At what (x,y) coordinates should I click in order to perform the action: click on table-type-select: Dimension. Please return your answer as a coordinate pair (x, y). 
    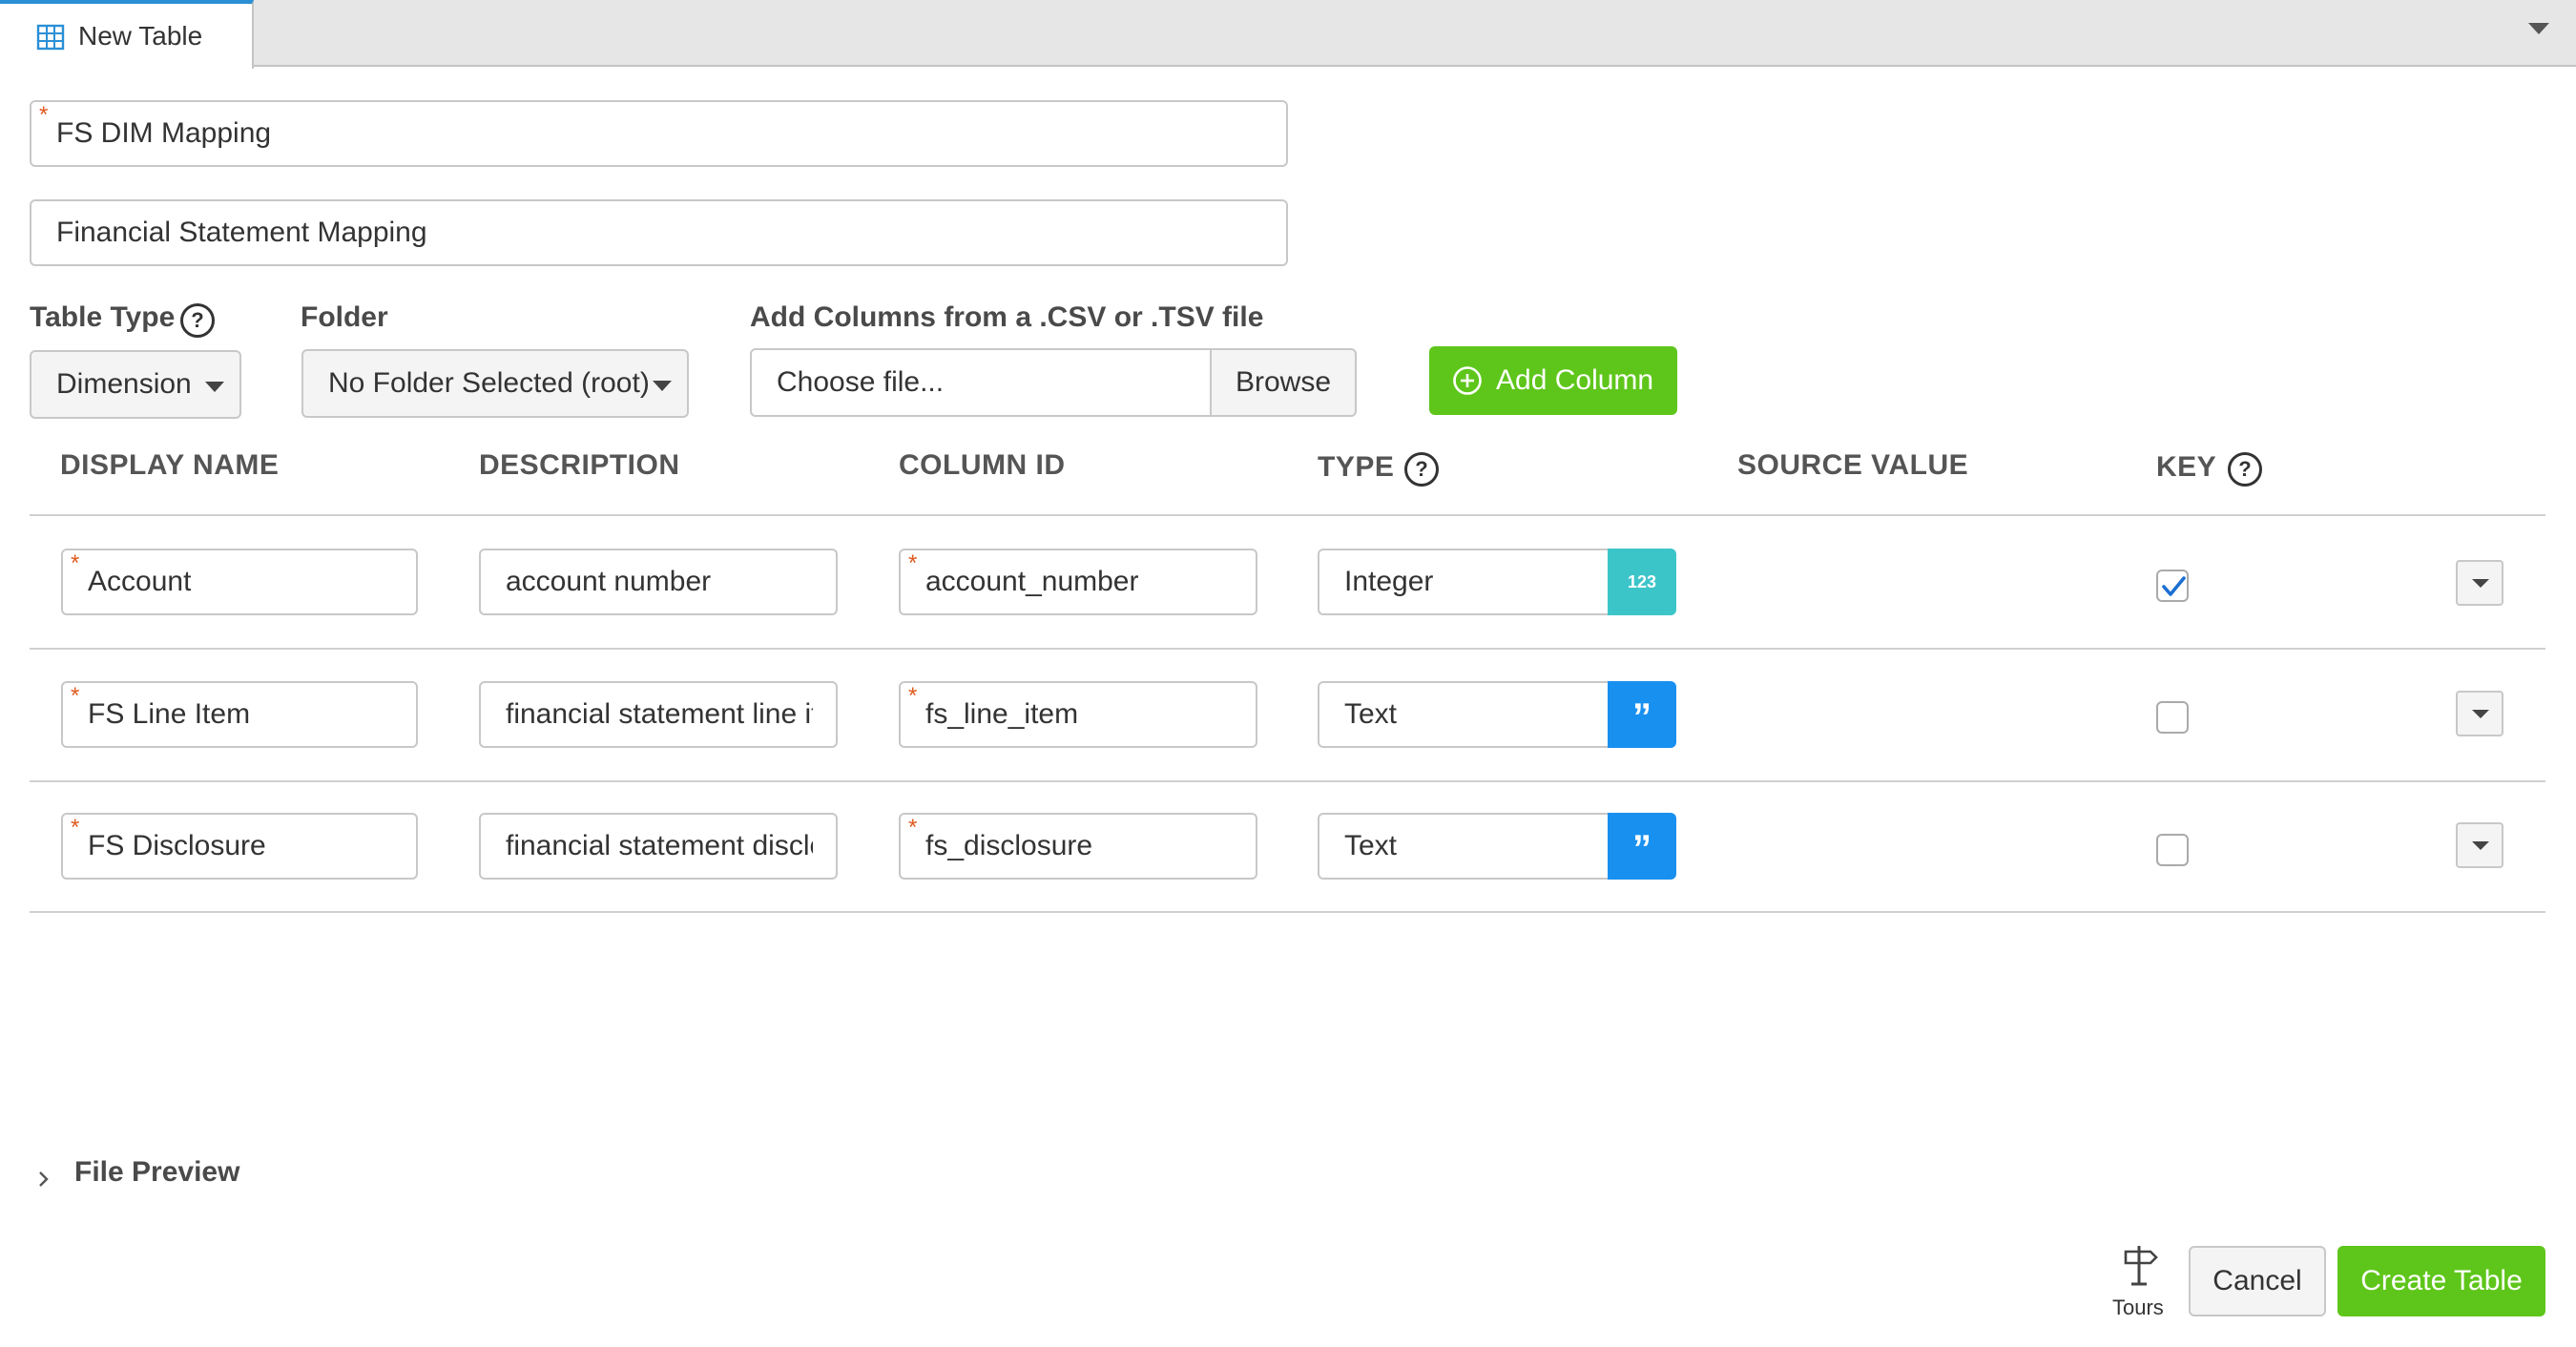
    Looking at the image, I should click on (135, 385).